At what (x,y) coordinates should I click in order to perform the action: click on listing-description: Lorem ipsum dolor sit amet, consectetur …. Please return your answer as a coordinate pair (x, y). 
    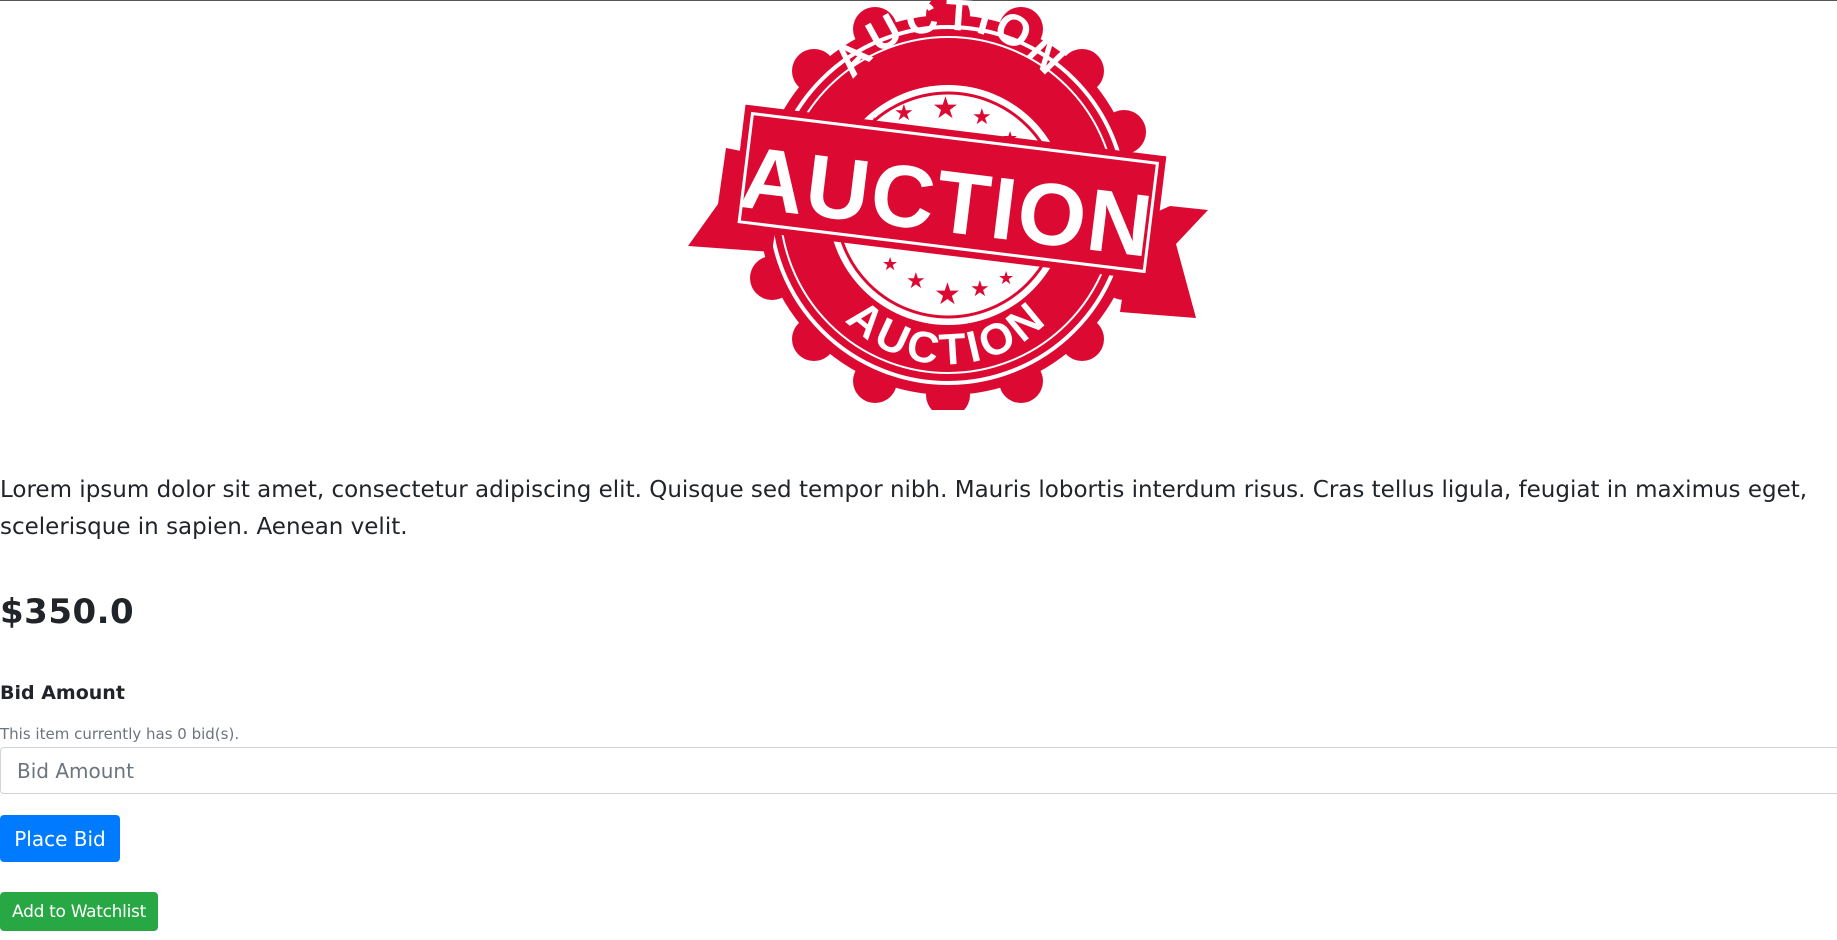
    Looking at the image, I should click on (904, 508).